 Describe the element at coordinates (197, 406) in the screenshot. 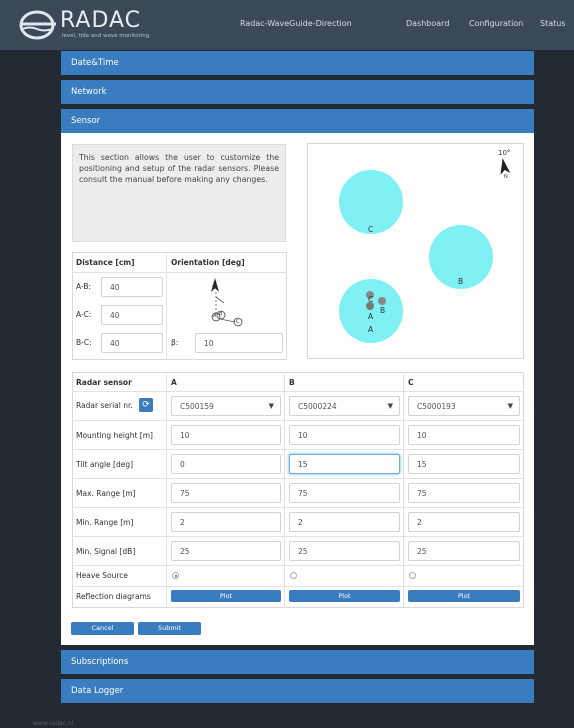

I see `serial-value-a: C500159` at that location.